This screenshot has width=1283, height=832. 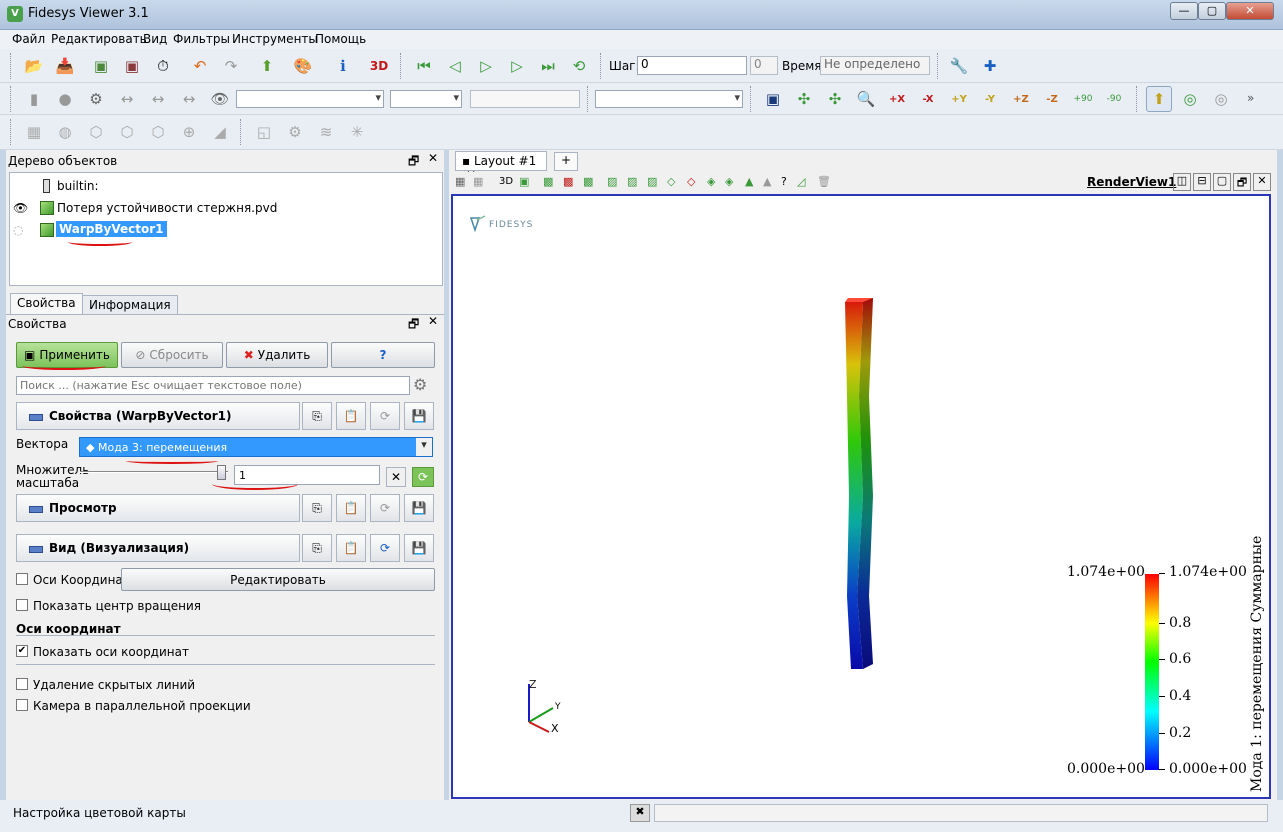 What do you see at coordinates (34, 132) in the screenshot?
I see `calculator-icon: ▦` at bounding box center [34, 132].